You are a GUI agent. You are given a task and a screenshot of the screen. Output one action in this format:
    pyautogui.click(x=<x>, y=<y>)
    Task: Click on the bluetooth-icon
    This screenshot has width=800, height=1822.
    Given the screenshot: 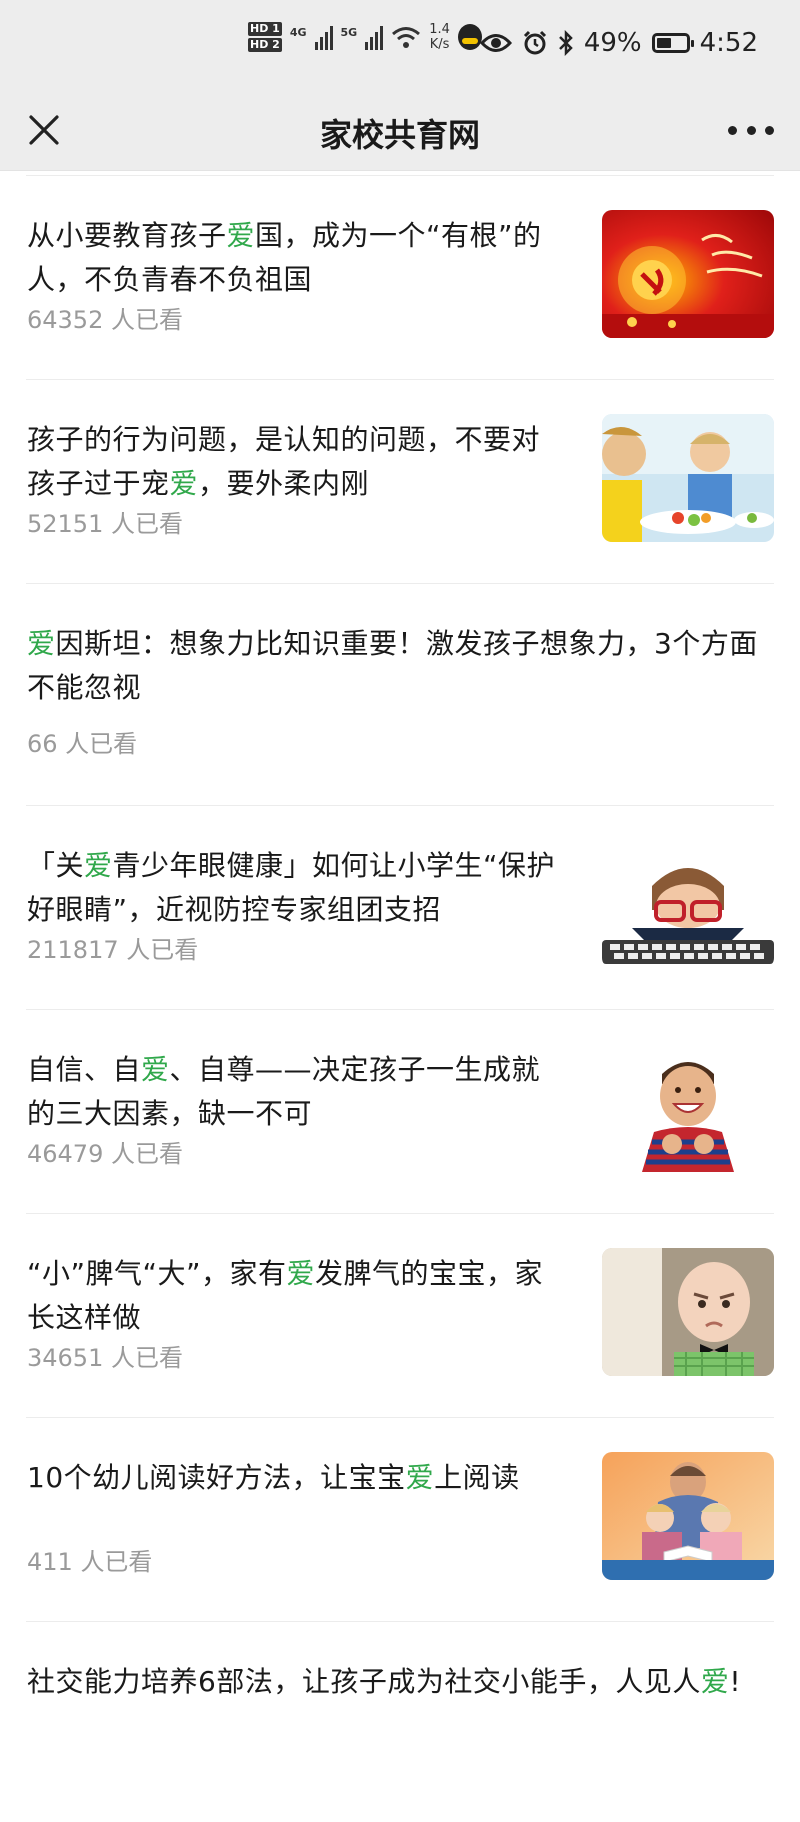 What is the action you would take?
    pyautogui.click(x=565, y=43)
    